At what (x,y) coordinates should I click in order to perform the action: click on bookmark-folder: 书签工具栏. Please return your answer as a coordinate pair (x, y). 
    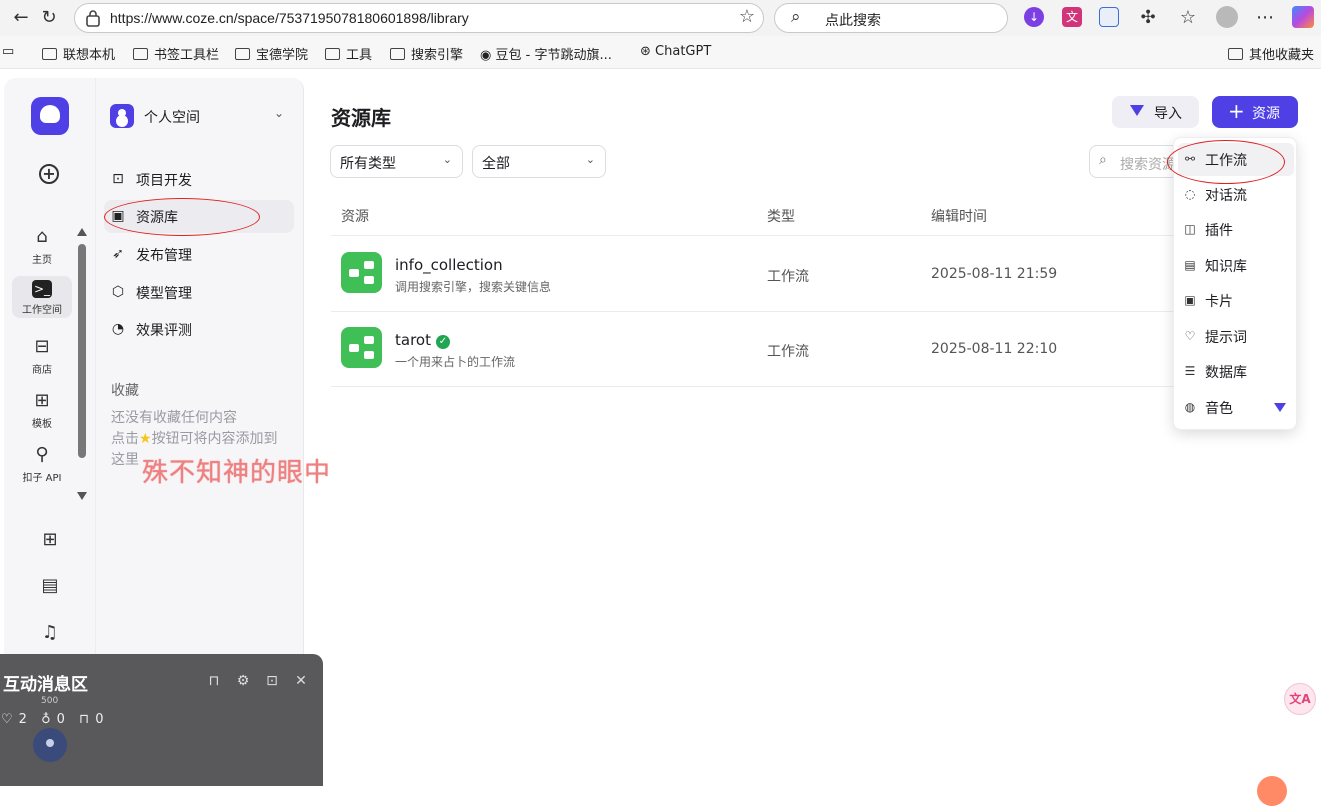
    Looking at the image, I should click on (176, 53).